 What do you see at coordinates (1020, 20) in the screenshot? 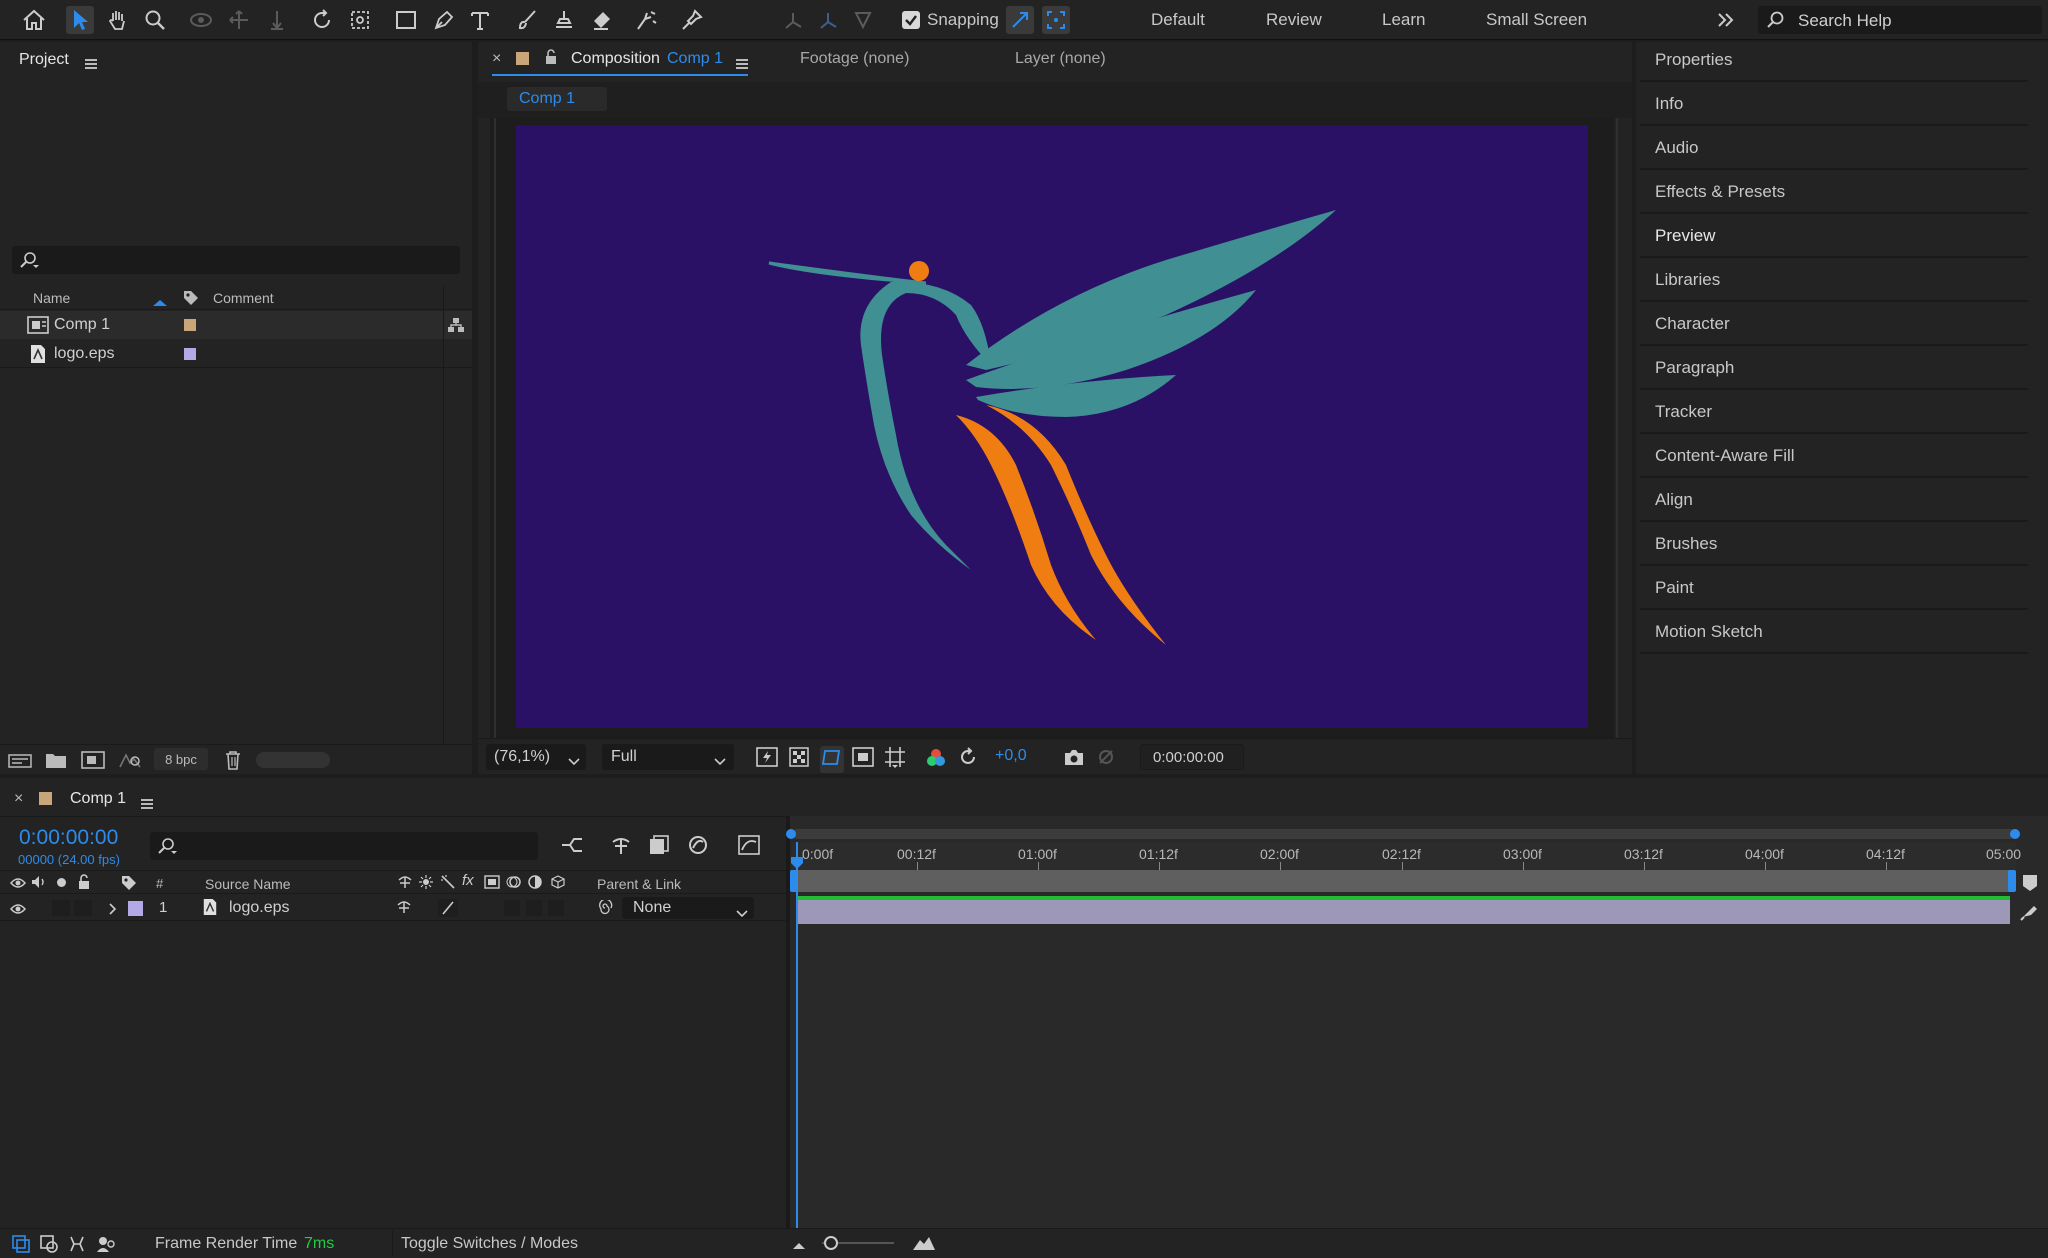
I see `snap-edges-icon` at bounding box center [1020, 20].